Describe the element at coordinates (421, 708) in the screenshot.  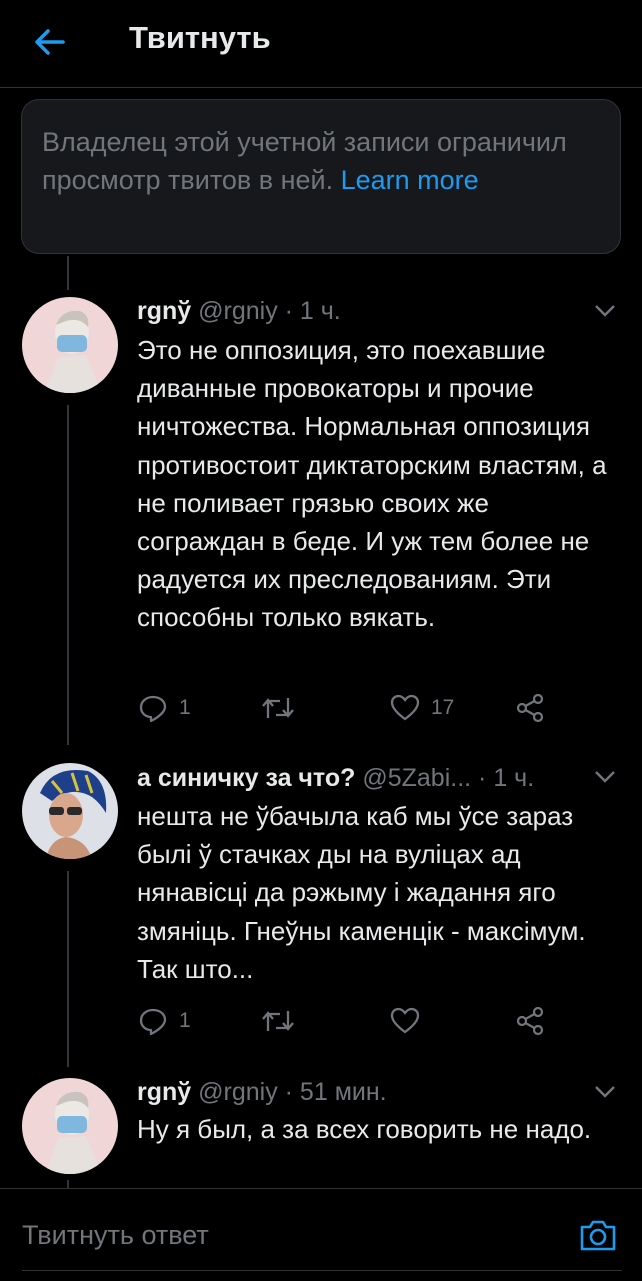
I see `like-button: 17` at that location.